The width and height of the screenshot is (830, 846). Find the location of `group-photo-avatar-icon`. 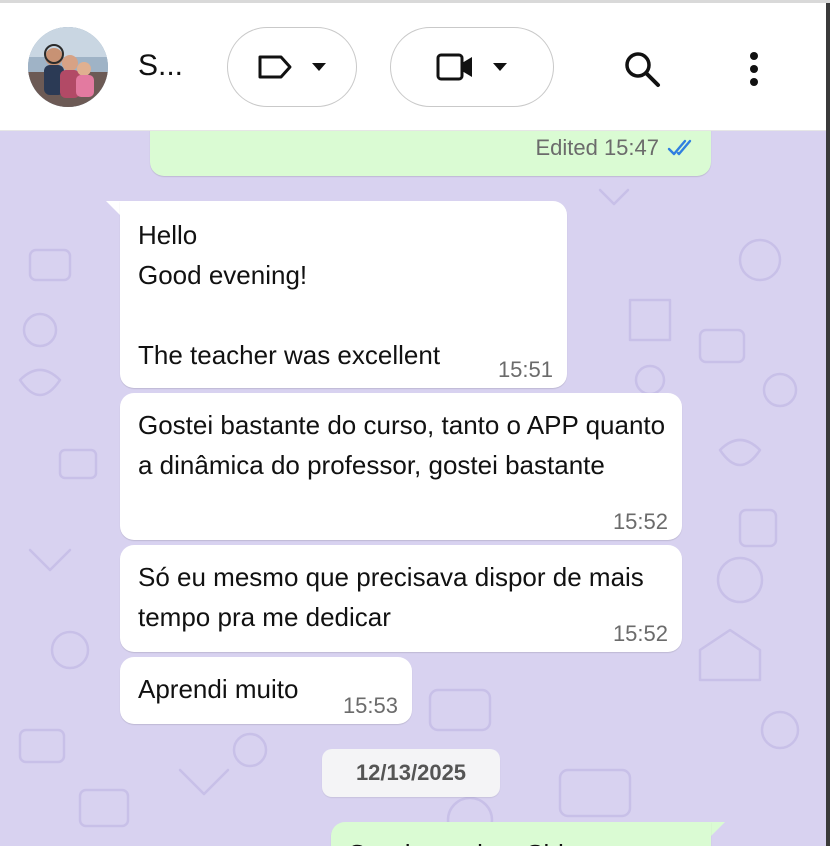

group-photo-avatar-icon is located at coordinates (68, 67).